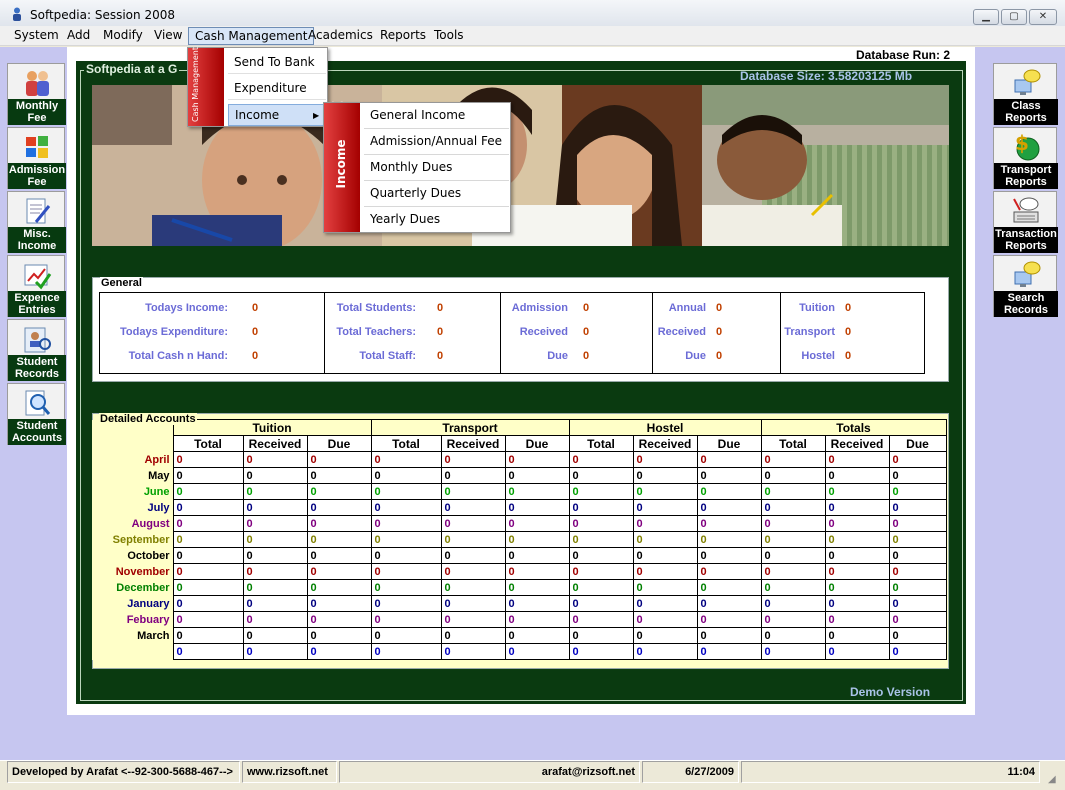  What do you see at coordinates (376, 332) in the screenshot?
I see `general-label: Total Teachers:` at bounding box center [376, 332].